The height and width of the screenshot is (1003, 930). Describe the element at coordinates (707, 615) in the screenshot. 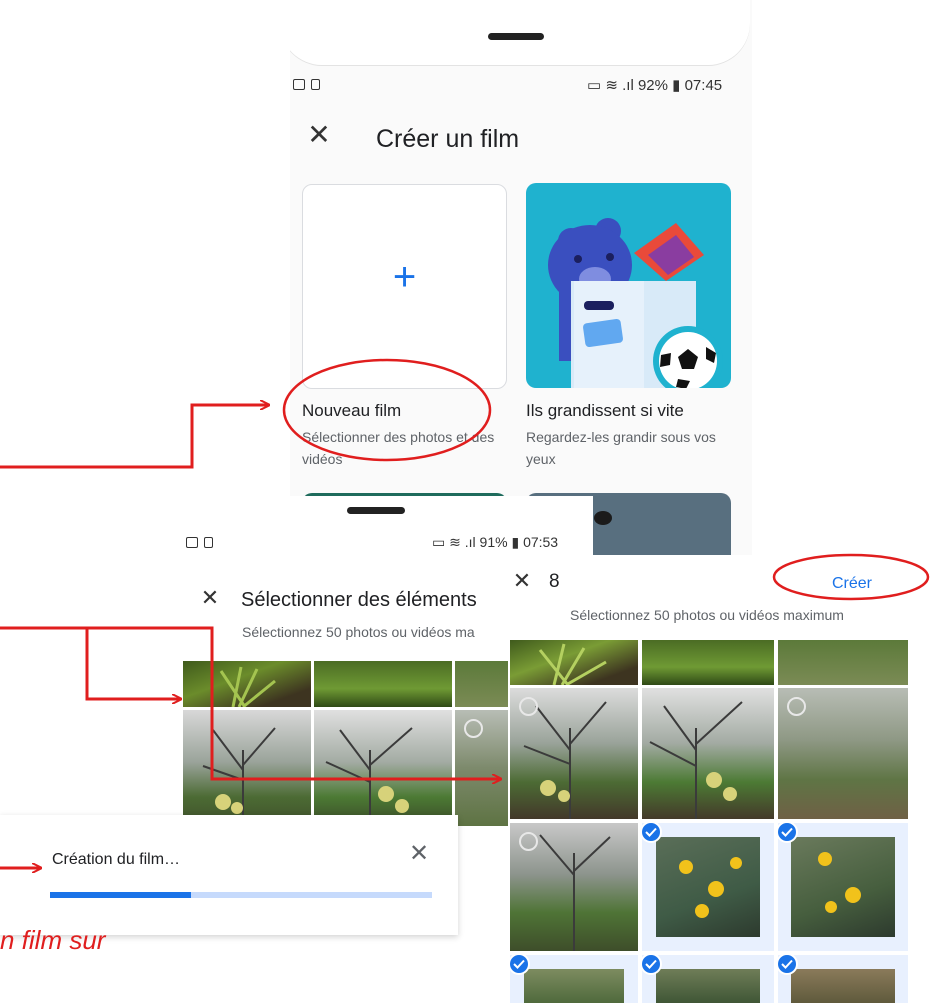

I see `page-subtitle: Sélectionnez 50 photos ou vidéos maximum` at that location.